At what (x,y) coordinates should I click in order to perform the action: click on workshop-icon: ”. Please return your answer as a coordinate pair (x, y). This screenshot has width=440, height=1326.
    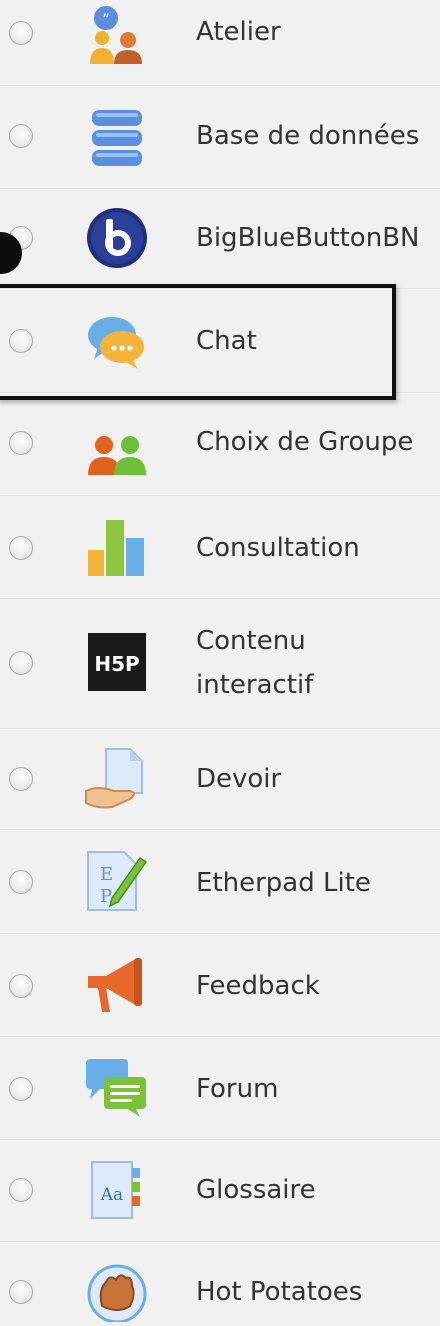
    Looking at the image, I should click on (117, 35).